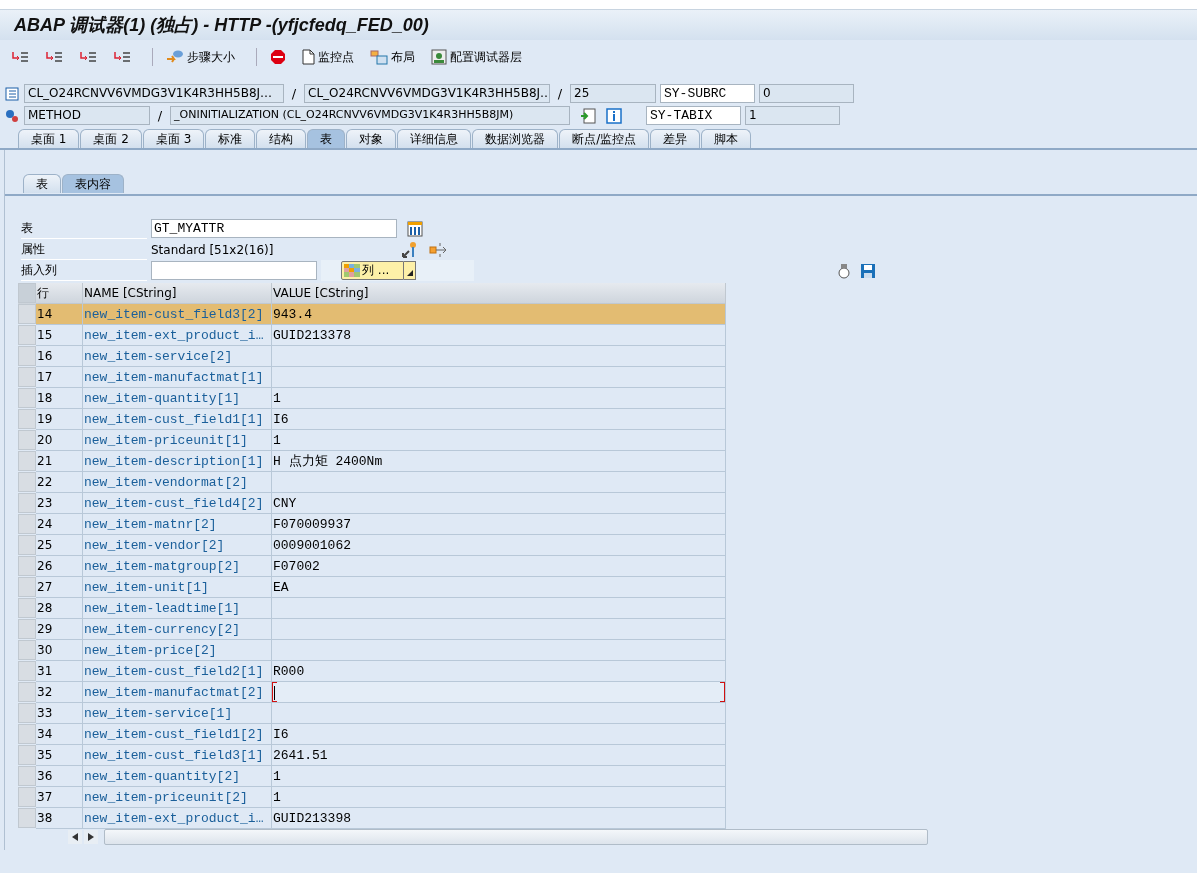  I want to click on table-cell: new_item-description[1], so click(177, 461).